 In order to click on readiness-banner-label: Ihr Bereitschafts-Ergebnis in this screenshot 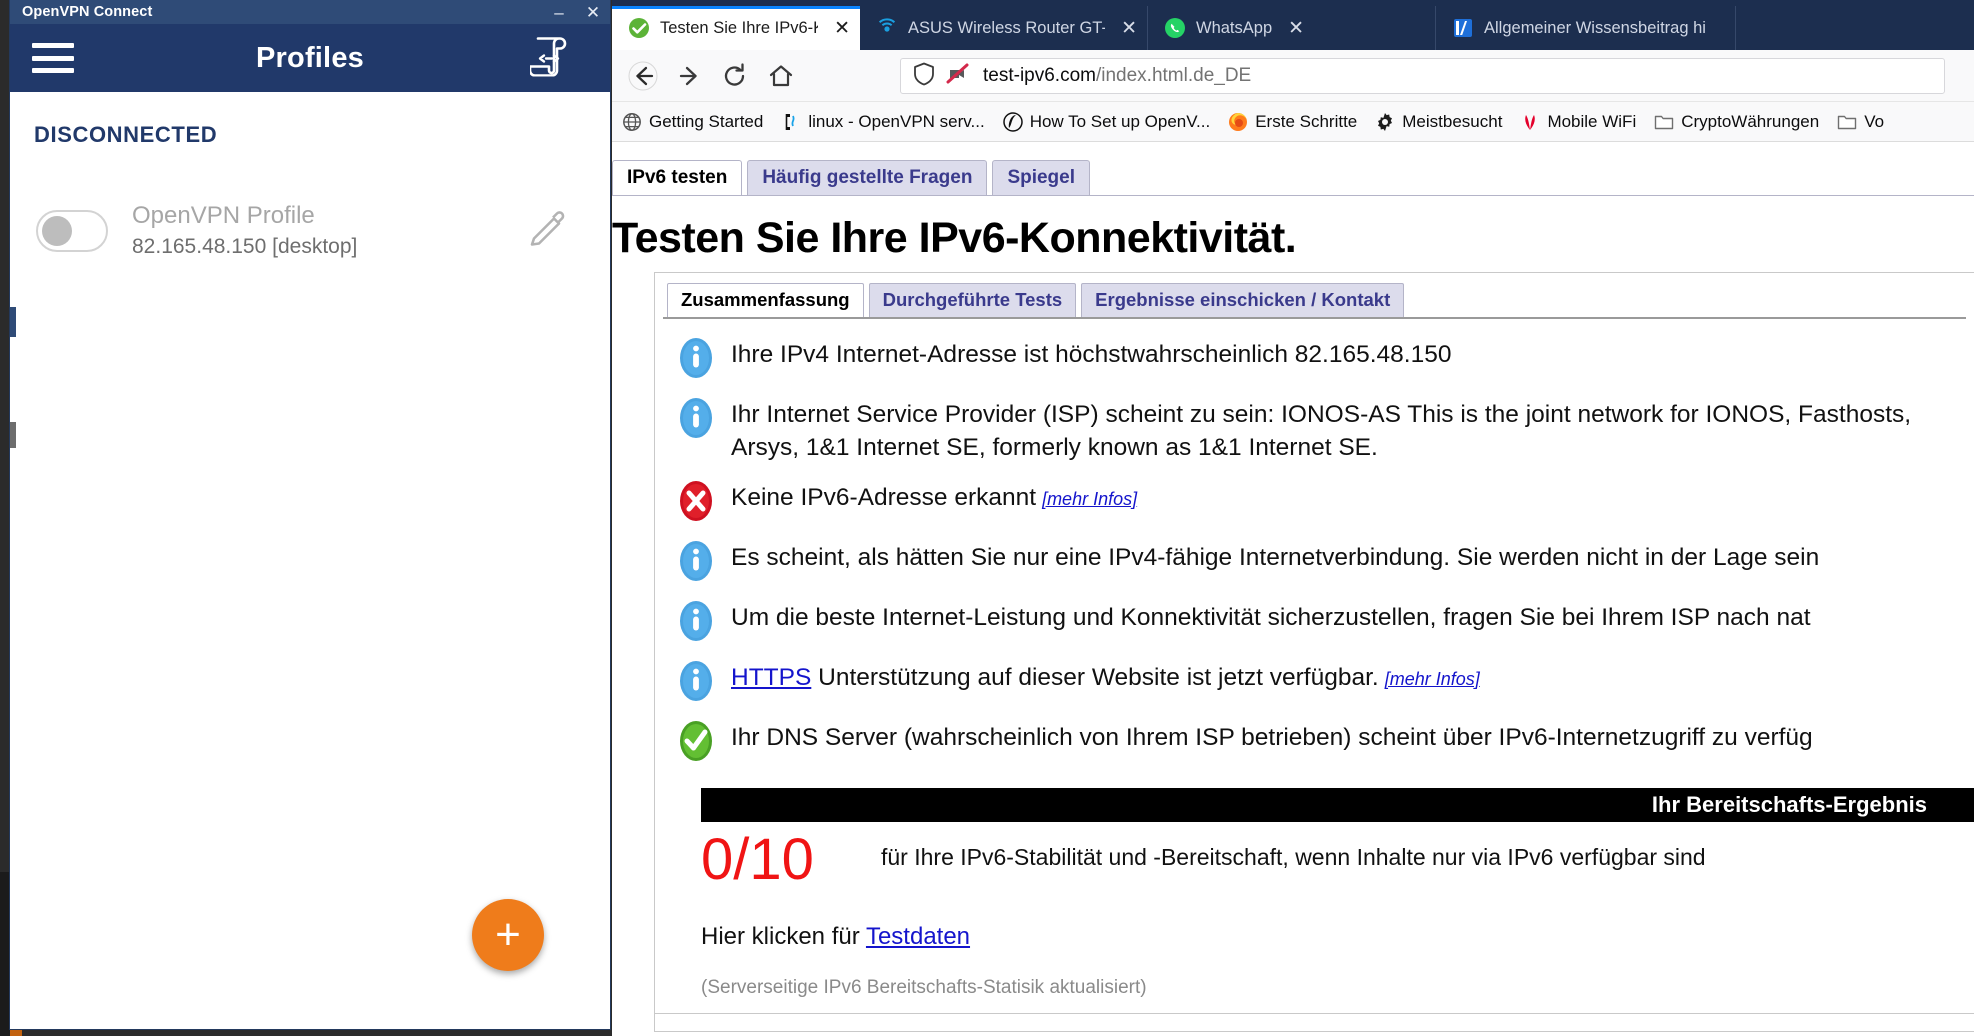, I will do `click(1789, 805)`.